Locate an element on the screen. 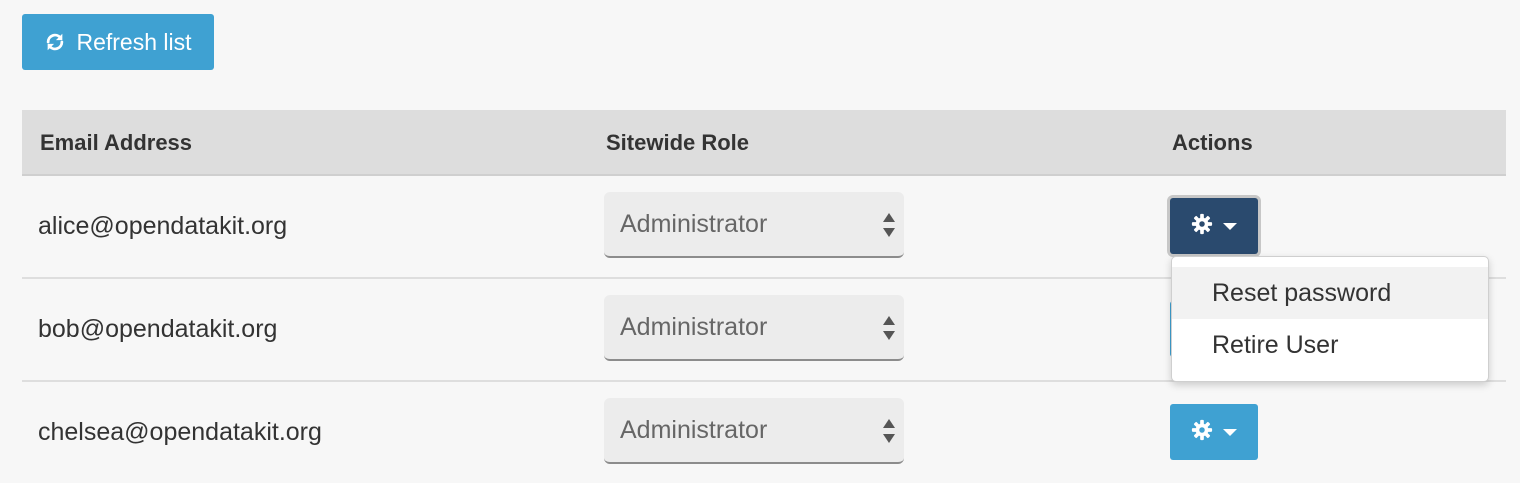 The image size is (1520, 483). user-email: alice@opendatakit.org is located at coordinates (163, 226).